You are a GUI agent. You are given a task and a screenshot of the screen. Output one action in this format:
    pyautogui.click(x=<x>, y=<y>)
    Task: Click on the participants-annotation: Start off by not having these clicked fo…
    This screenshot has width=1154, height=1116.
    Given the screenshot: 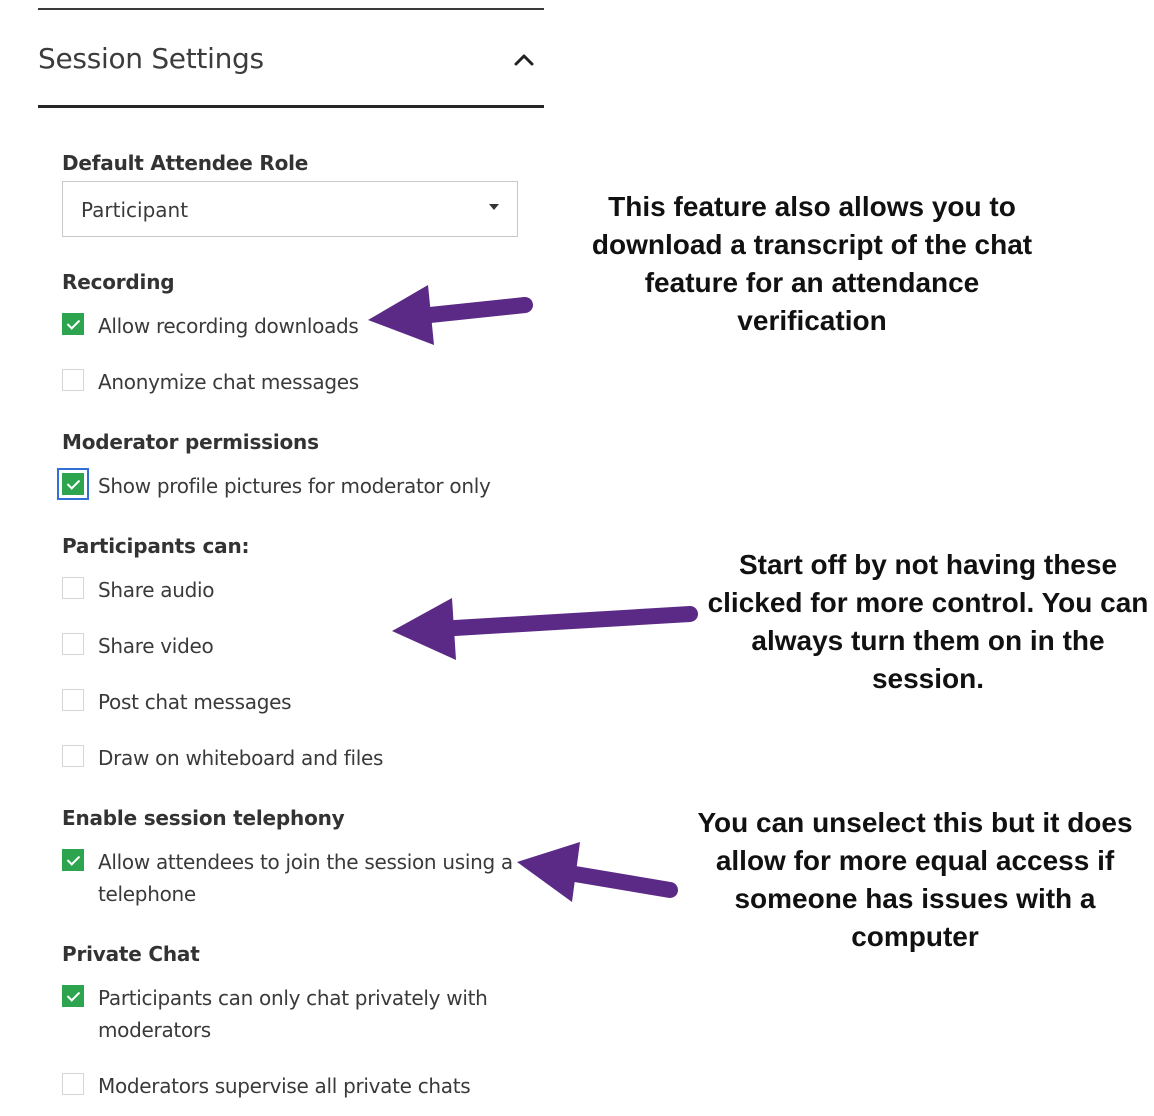 What is the action you would take?
    pyautogui.click(x=928, y=621)
    